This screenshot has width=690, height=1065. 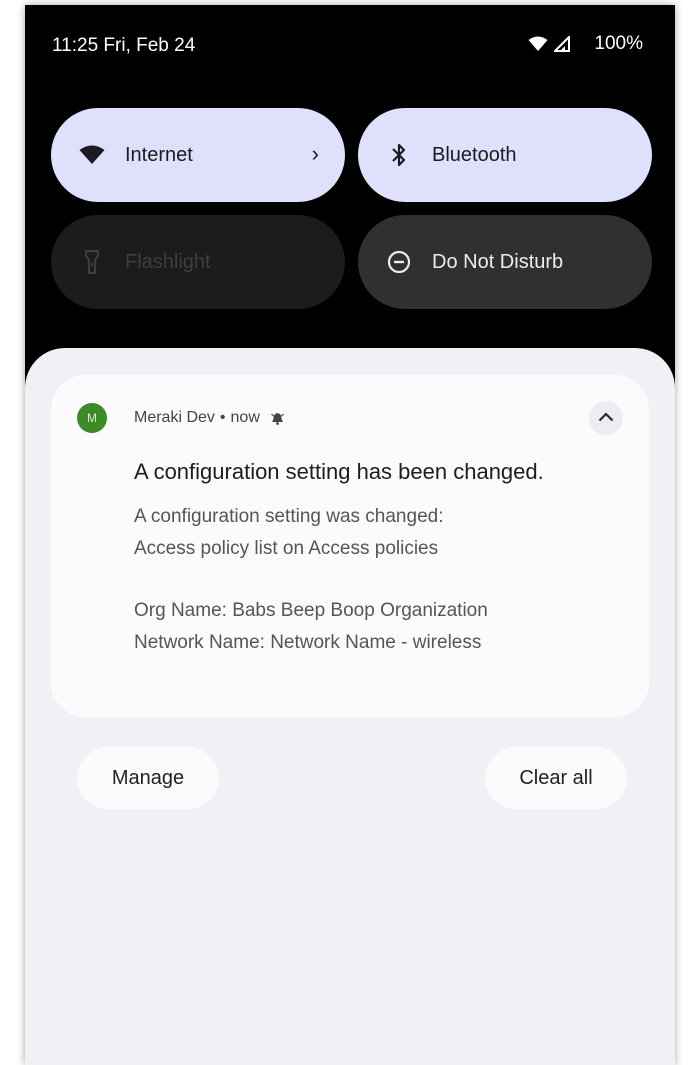 I want to click on status-bar: 11:25 Fri, Feb 24 100%, so click(x=350, y=45).